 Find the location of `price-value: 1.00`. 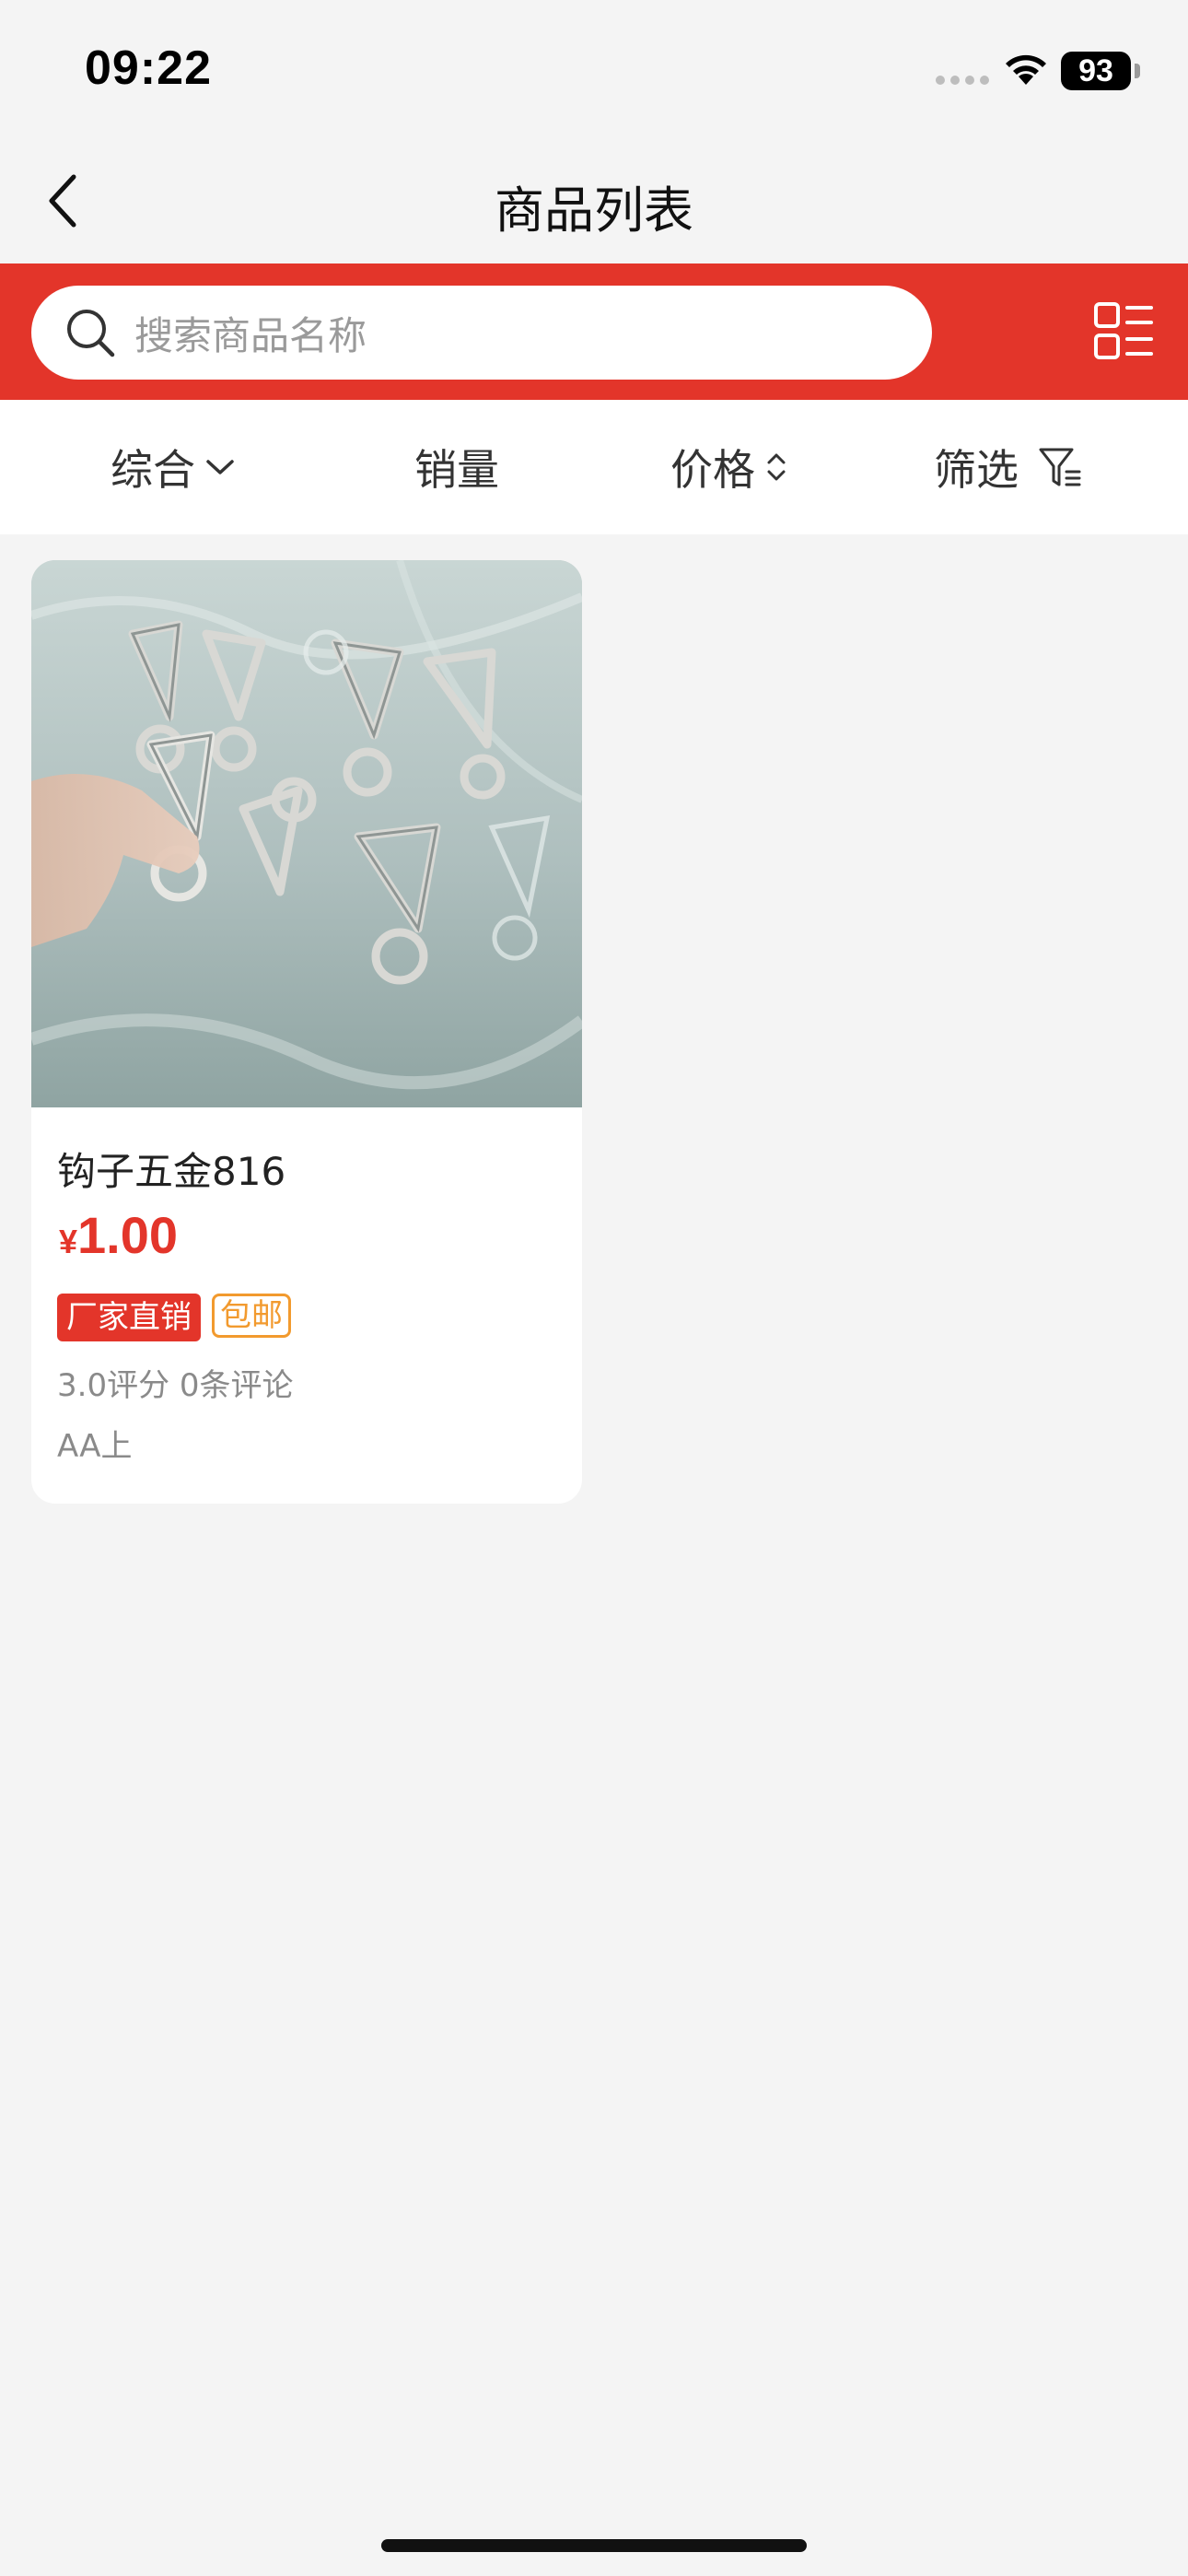

price-value: 1.00 is located at coordinates (128, 1235).